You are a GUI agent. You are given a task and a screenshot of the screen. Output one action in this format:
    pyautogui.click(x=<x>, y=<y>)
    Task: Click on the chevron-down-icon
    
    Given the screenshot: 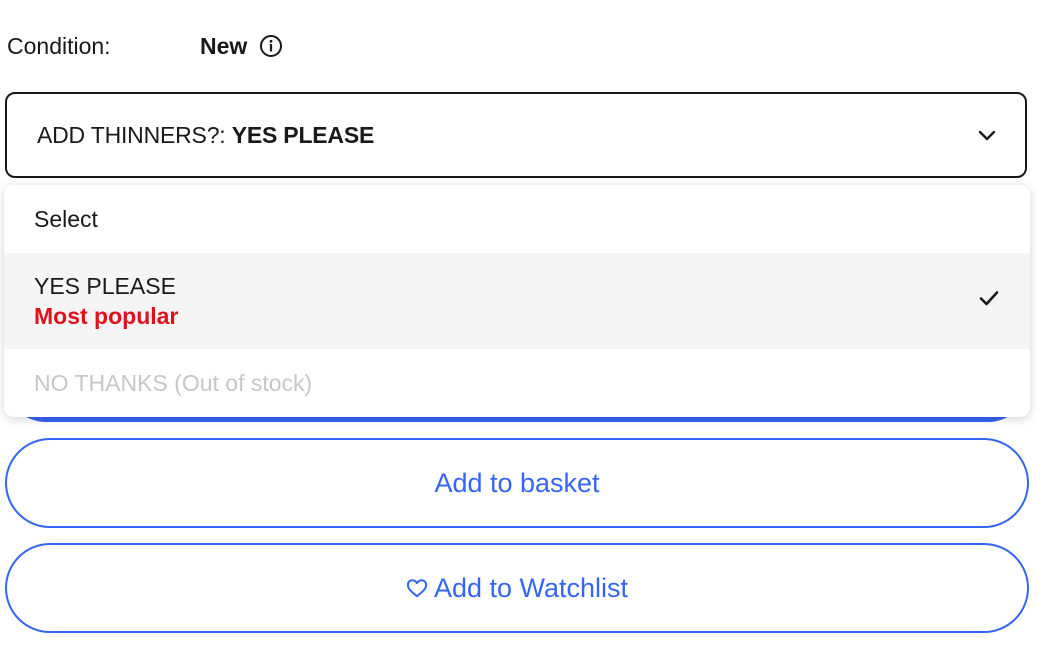 What is the action you would take?
    pyautogui.click(x=987, y=135)
    